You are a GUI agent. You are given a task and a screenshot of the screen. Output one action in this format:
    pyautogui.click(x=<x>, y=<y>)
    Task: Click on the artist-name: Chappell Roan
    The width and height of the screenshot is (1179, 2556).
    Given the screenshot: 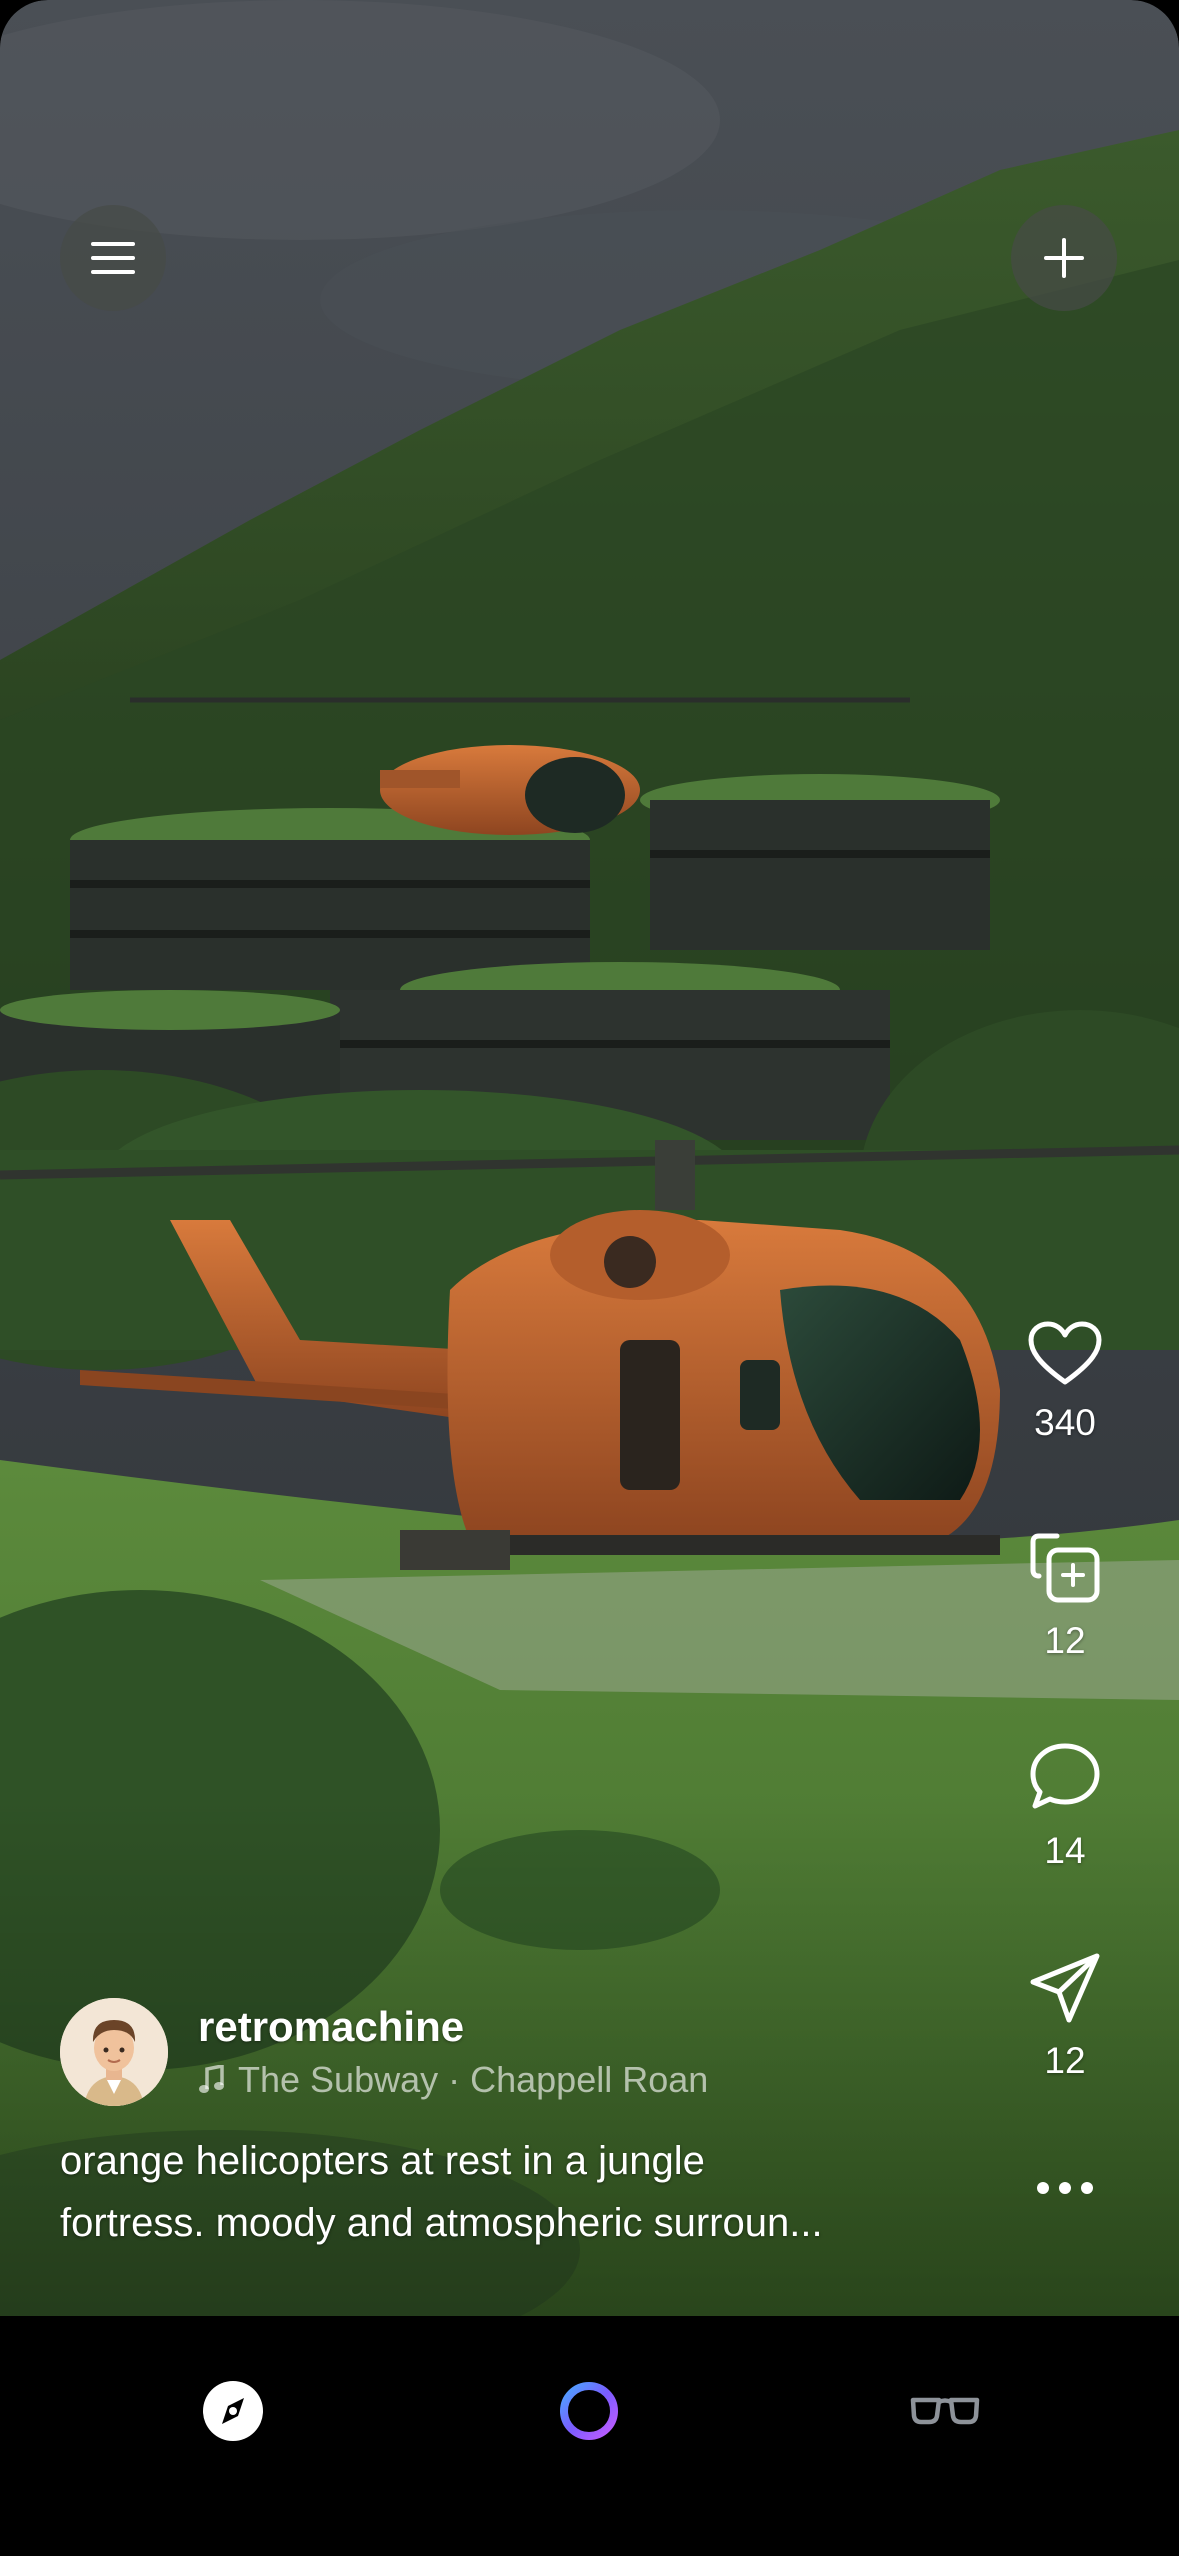 What is the action you would take?
    pyautogui.click(x=589, y=2079)
    